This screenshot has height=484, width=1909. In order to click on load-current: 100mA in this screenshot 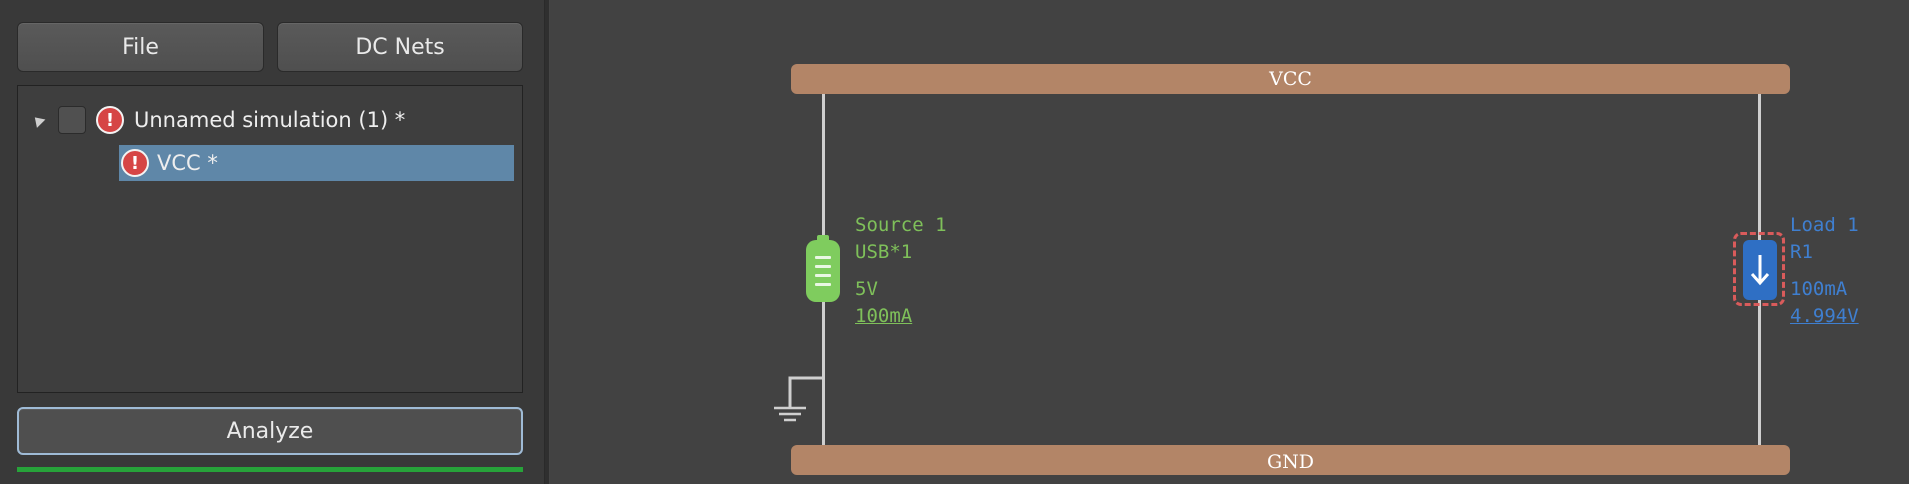, I will do `click(1819, 289)`.